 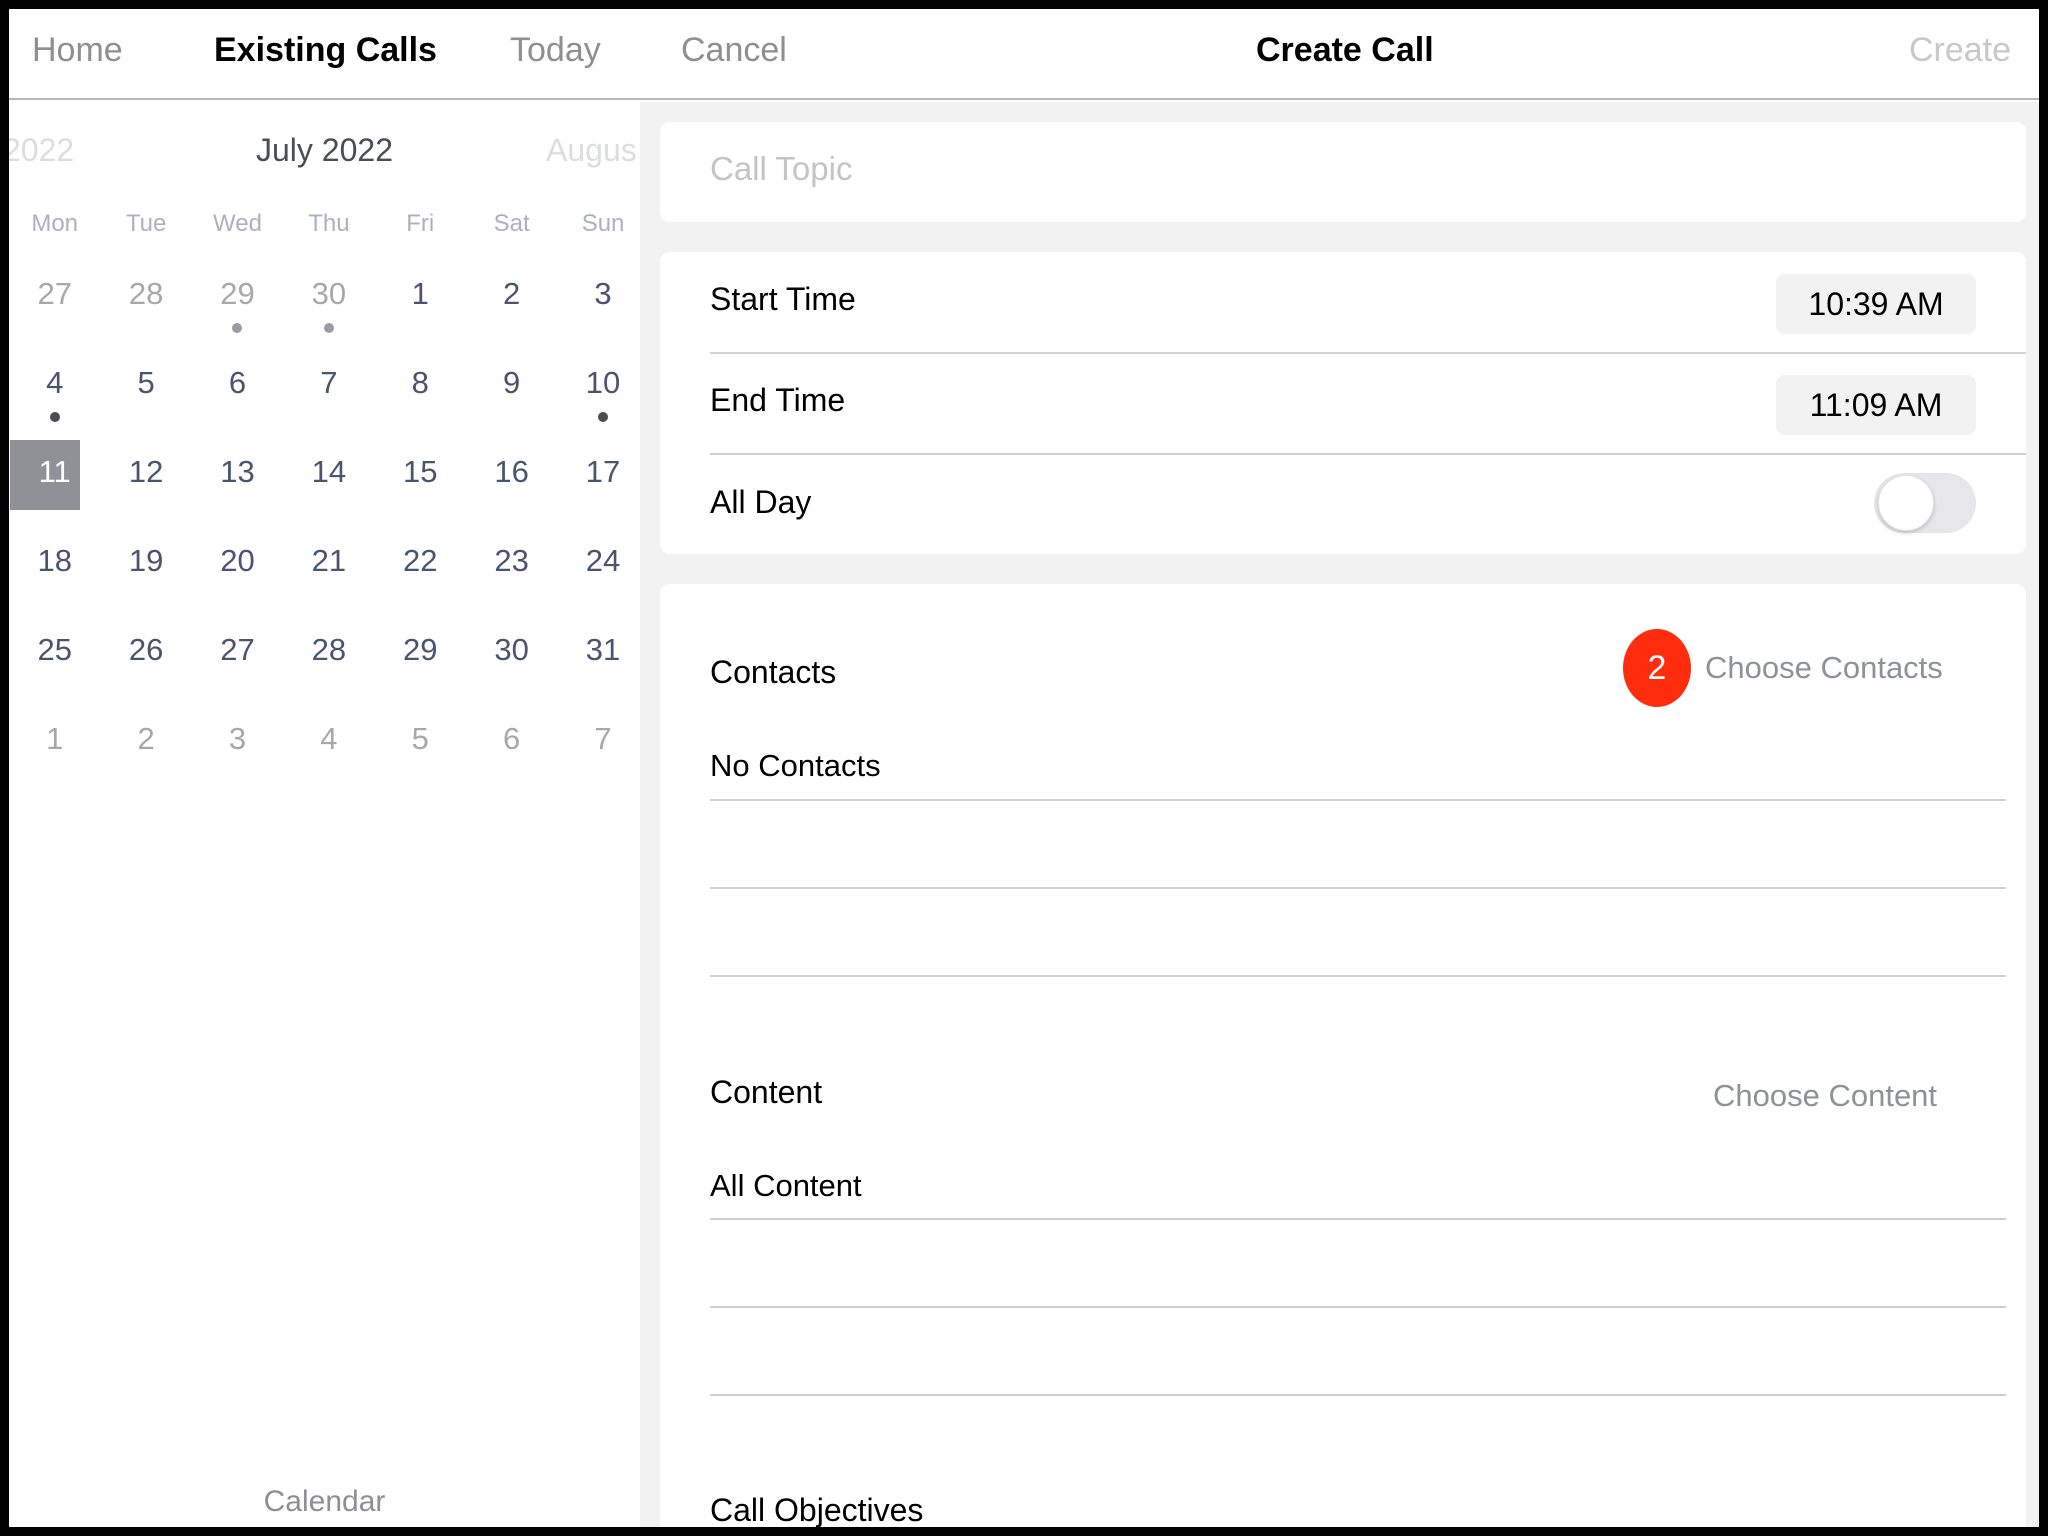 What do you see at coordinates (77, 50) in the screenshot?
I see `home-button: Home` at bounding box center [77, 50].